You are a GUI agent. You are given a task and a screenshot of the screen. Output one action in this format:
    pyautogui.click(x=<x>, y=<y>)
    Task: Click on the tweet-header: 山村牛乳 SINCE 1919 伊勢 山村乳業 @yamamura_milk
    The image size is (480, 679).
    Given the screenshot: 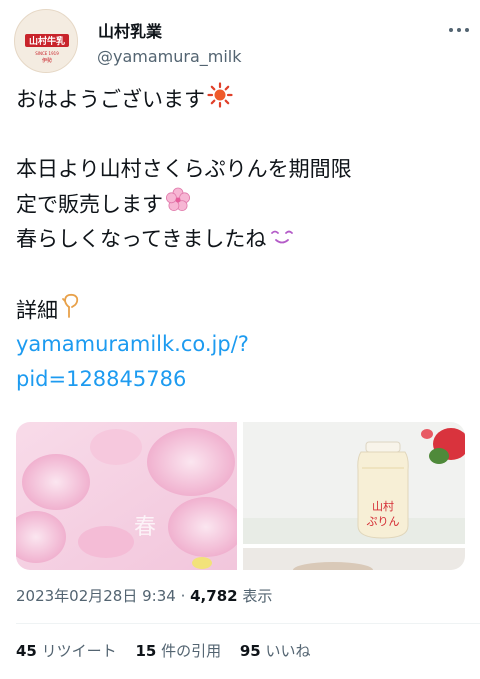 What is the action you would take?
    pyautogui.click(x=240, y=40)
    